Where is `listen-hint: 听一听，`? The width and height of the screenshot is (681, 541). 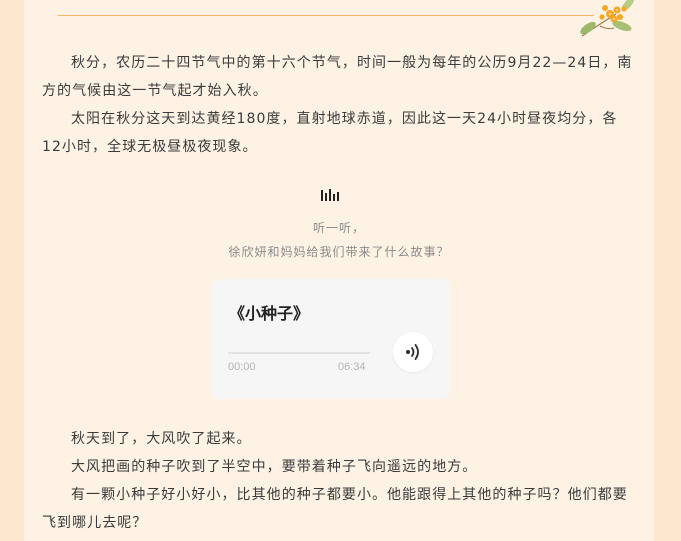
listen-hint: 听一听， is located at coordinates (338, 228).